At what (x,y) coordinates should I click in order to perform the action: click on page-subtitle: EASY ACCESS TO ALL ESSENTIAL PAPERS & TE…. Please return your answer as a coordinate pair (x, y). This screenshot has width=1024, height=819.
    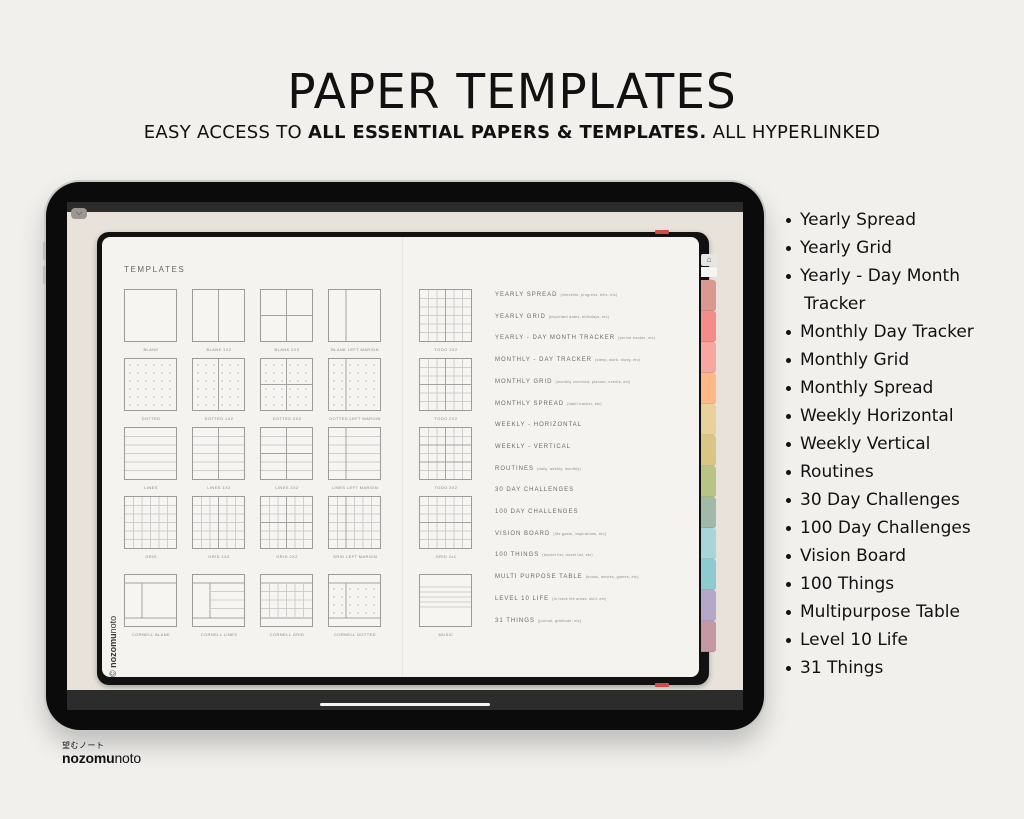
    Looking at the image, I should click on (512, 132).